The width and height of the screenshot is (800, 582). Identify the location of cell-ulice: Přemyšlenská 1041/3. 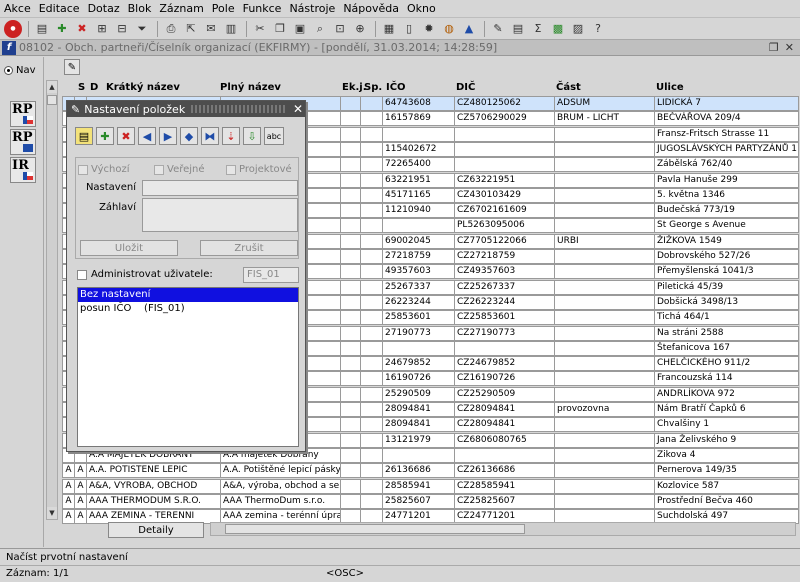
(726, 272).